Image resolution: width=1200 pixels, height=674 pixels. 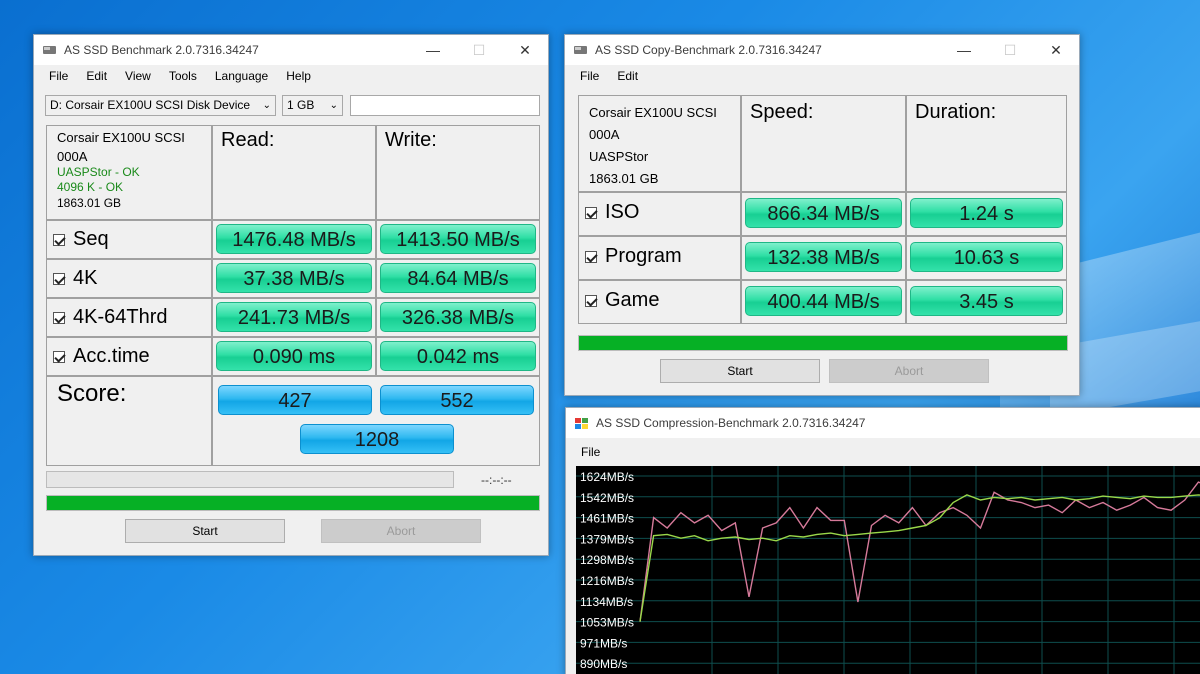 What do you see at coordinates (986, 213) in the screenshot?
I see `iso-duration-value: 1.24 s` at bounding box center [986, 213].